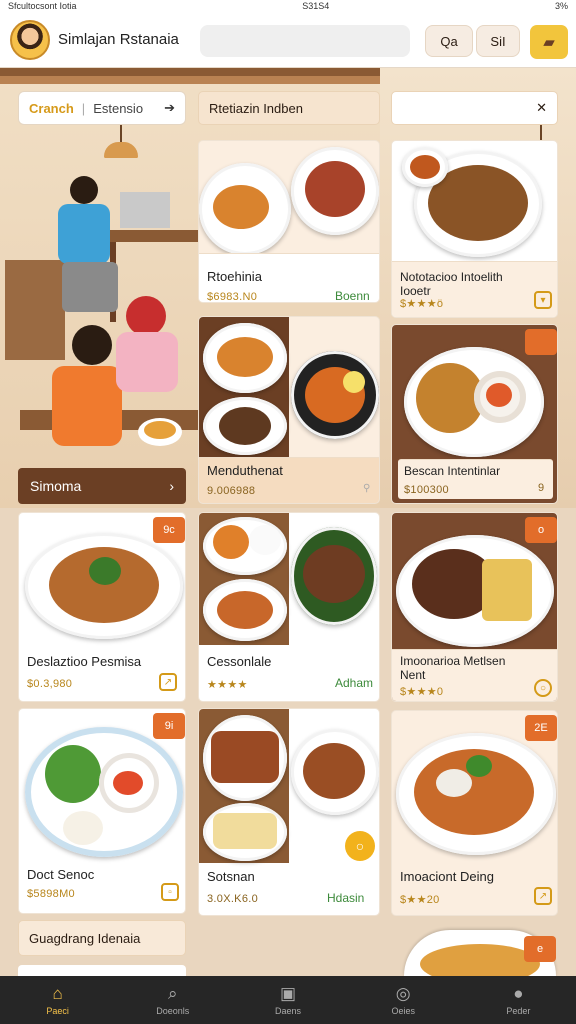 The height and width of the screenshot is (1024, 576). What do you see at coordinates (289, 410) in the screenshot?
I see `dish-card: Menduthenat 9.006988 ⚲` at bounding box center [289, 410].